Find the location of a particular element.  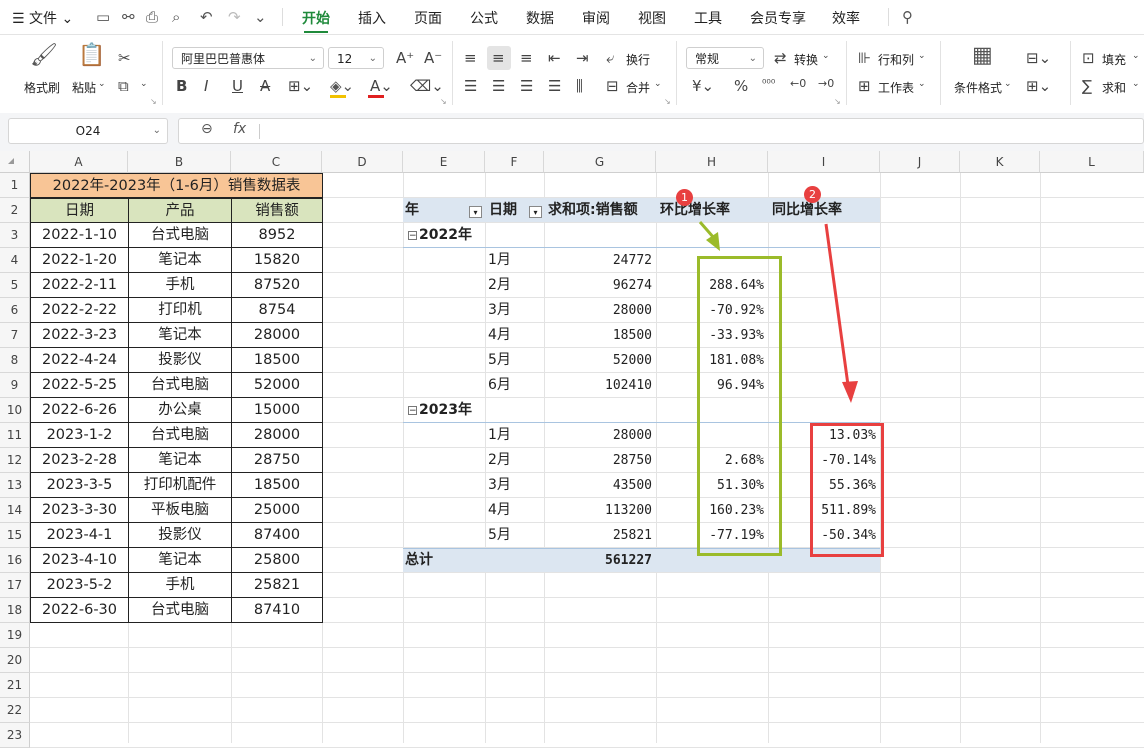

red-arrow-head is located at coordinates (850, 392).